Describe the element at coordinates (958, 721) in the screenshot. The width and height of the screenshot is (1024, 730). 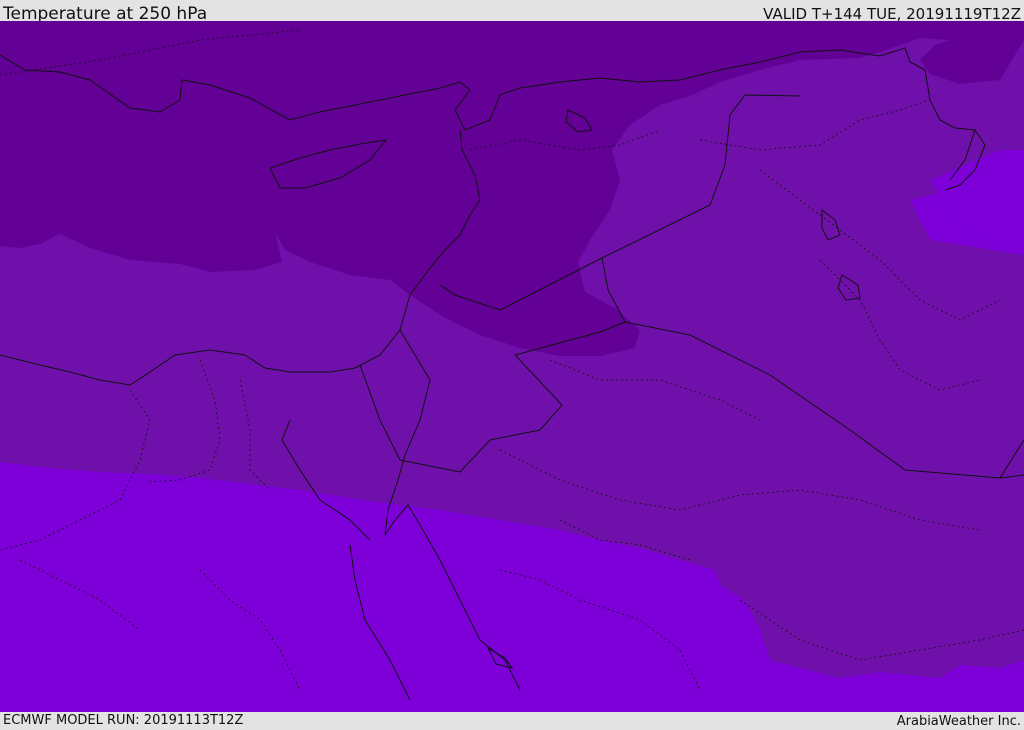
I see `credit-label: ArabiaWeather Inc.` at that location.